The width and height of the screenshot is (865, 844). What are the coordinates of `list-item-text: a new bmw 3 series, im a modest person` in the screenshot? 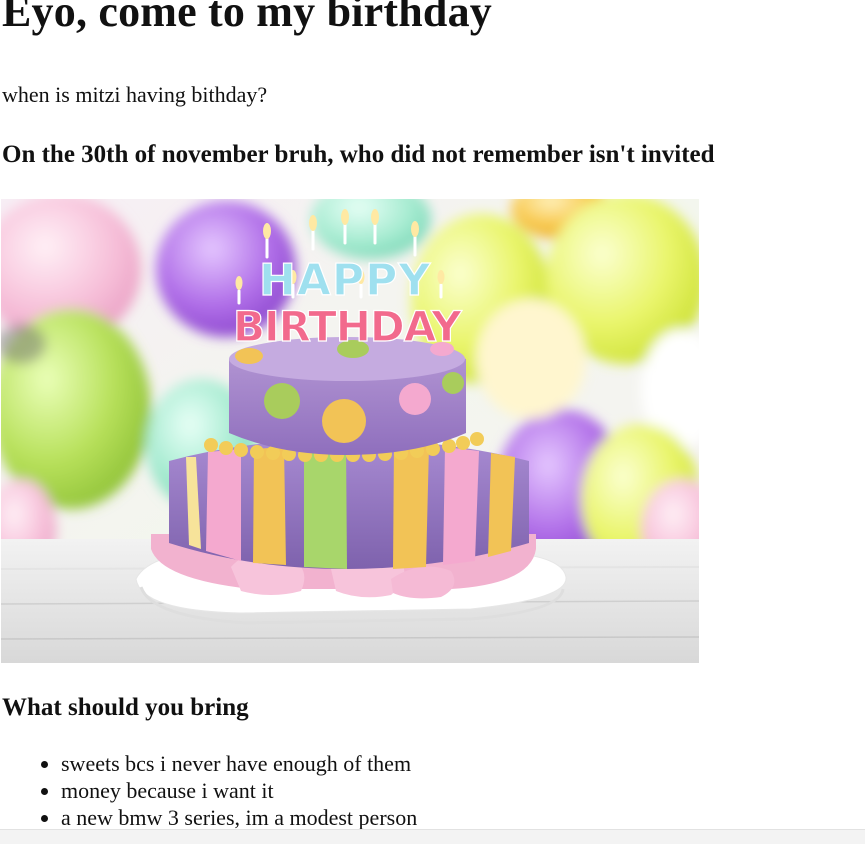 It's located at (239, 817).